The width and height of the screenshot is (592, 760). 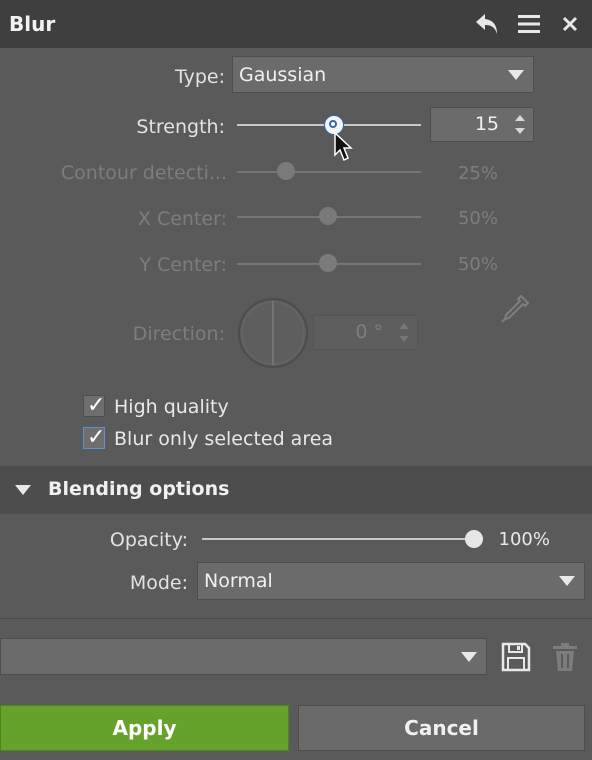 I want to click on trash-icon, so click(x=565, y=659).